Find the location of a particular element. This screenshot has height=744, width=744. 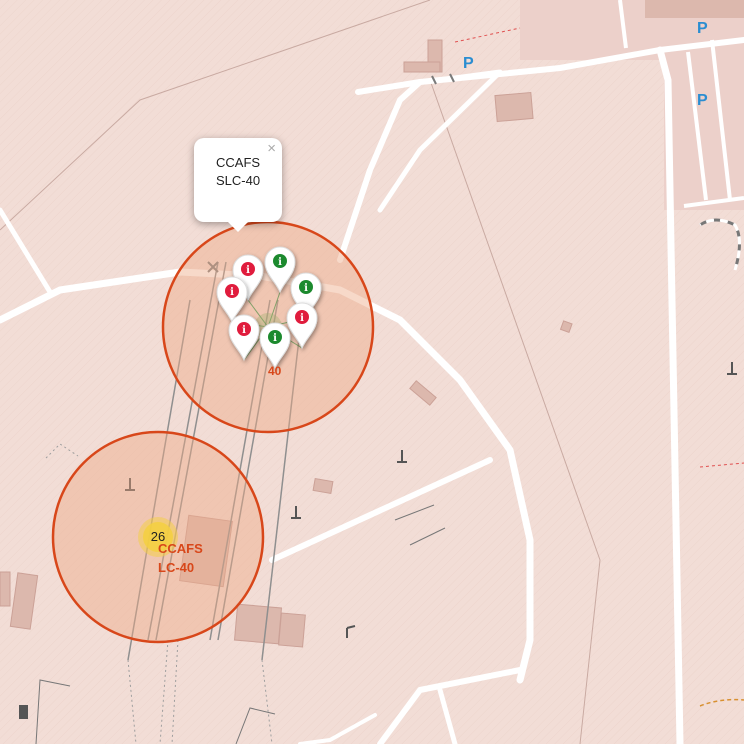

pad-number-label: 40 is located at coordinates (275, 371).